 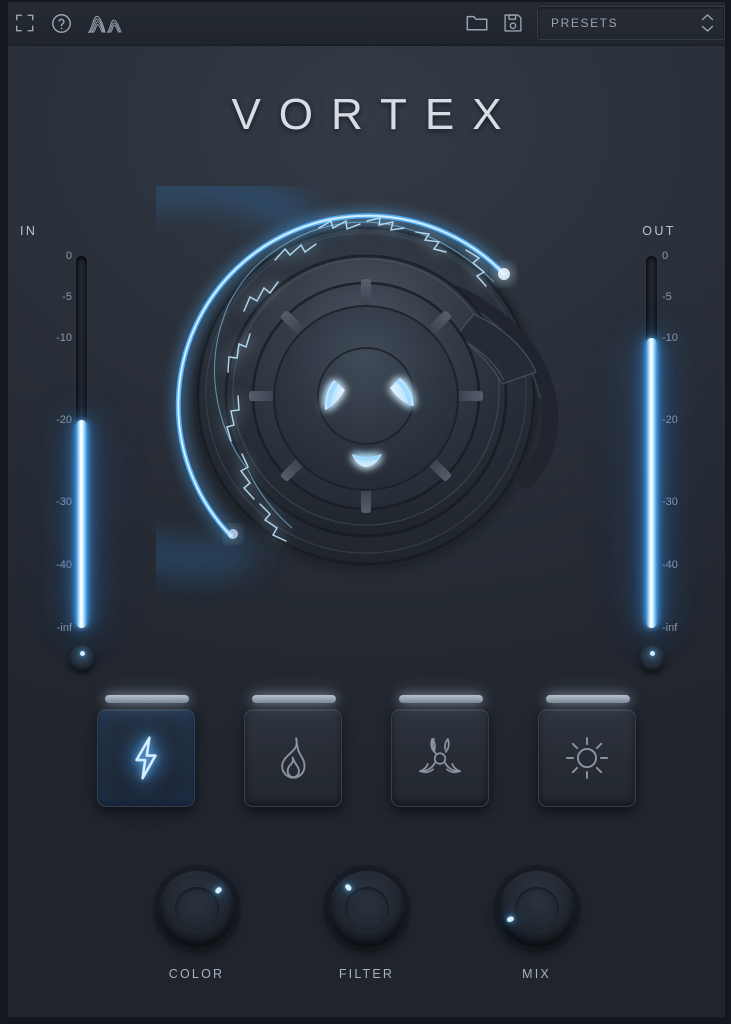 What do you see at coordinates (82, 659) in the screenshot?
I see `input-gain-knob` at bounding box center [82, 659].